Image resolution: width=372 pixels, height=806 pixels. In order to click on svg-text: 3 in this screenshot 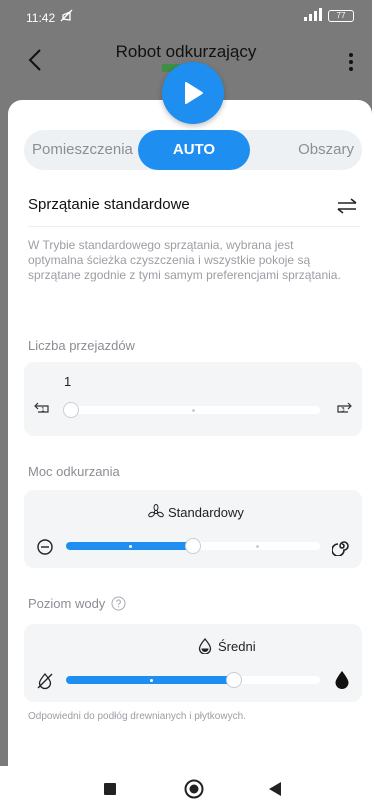, I will do `click(343, 410)`.